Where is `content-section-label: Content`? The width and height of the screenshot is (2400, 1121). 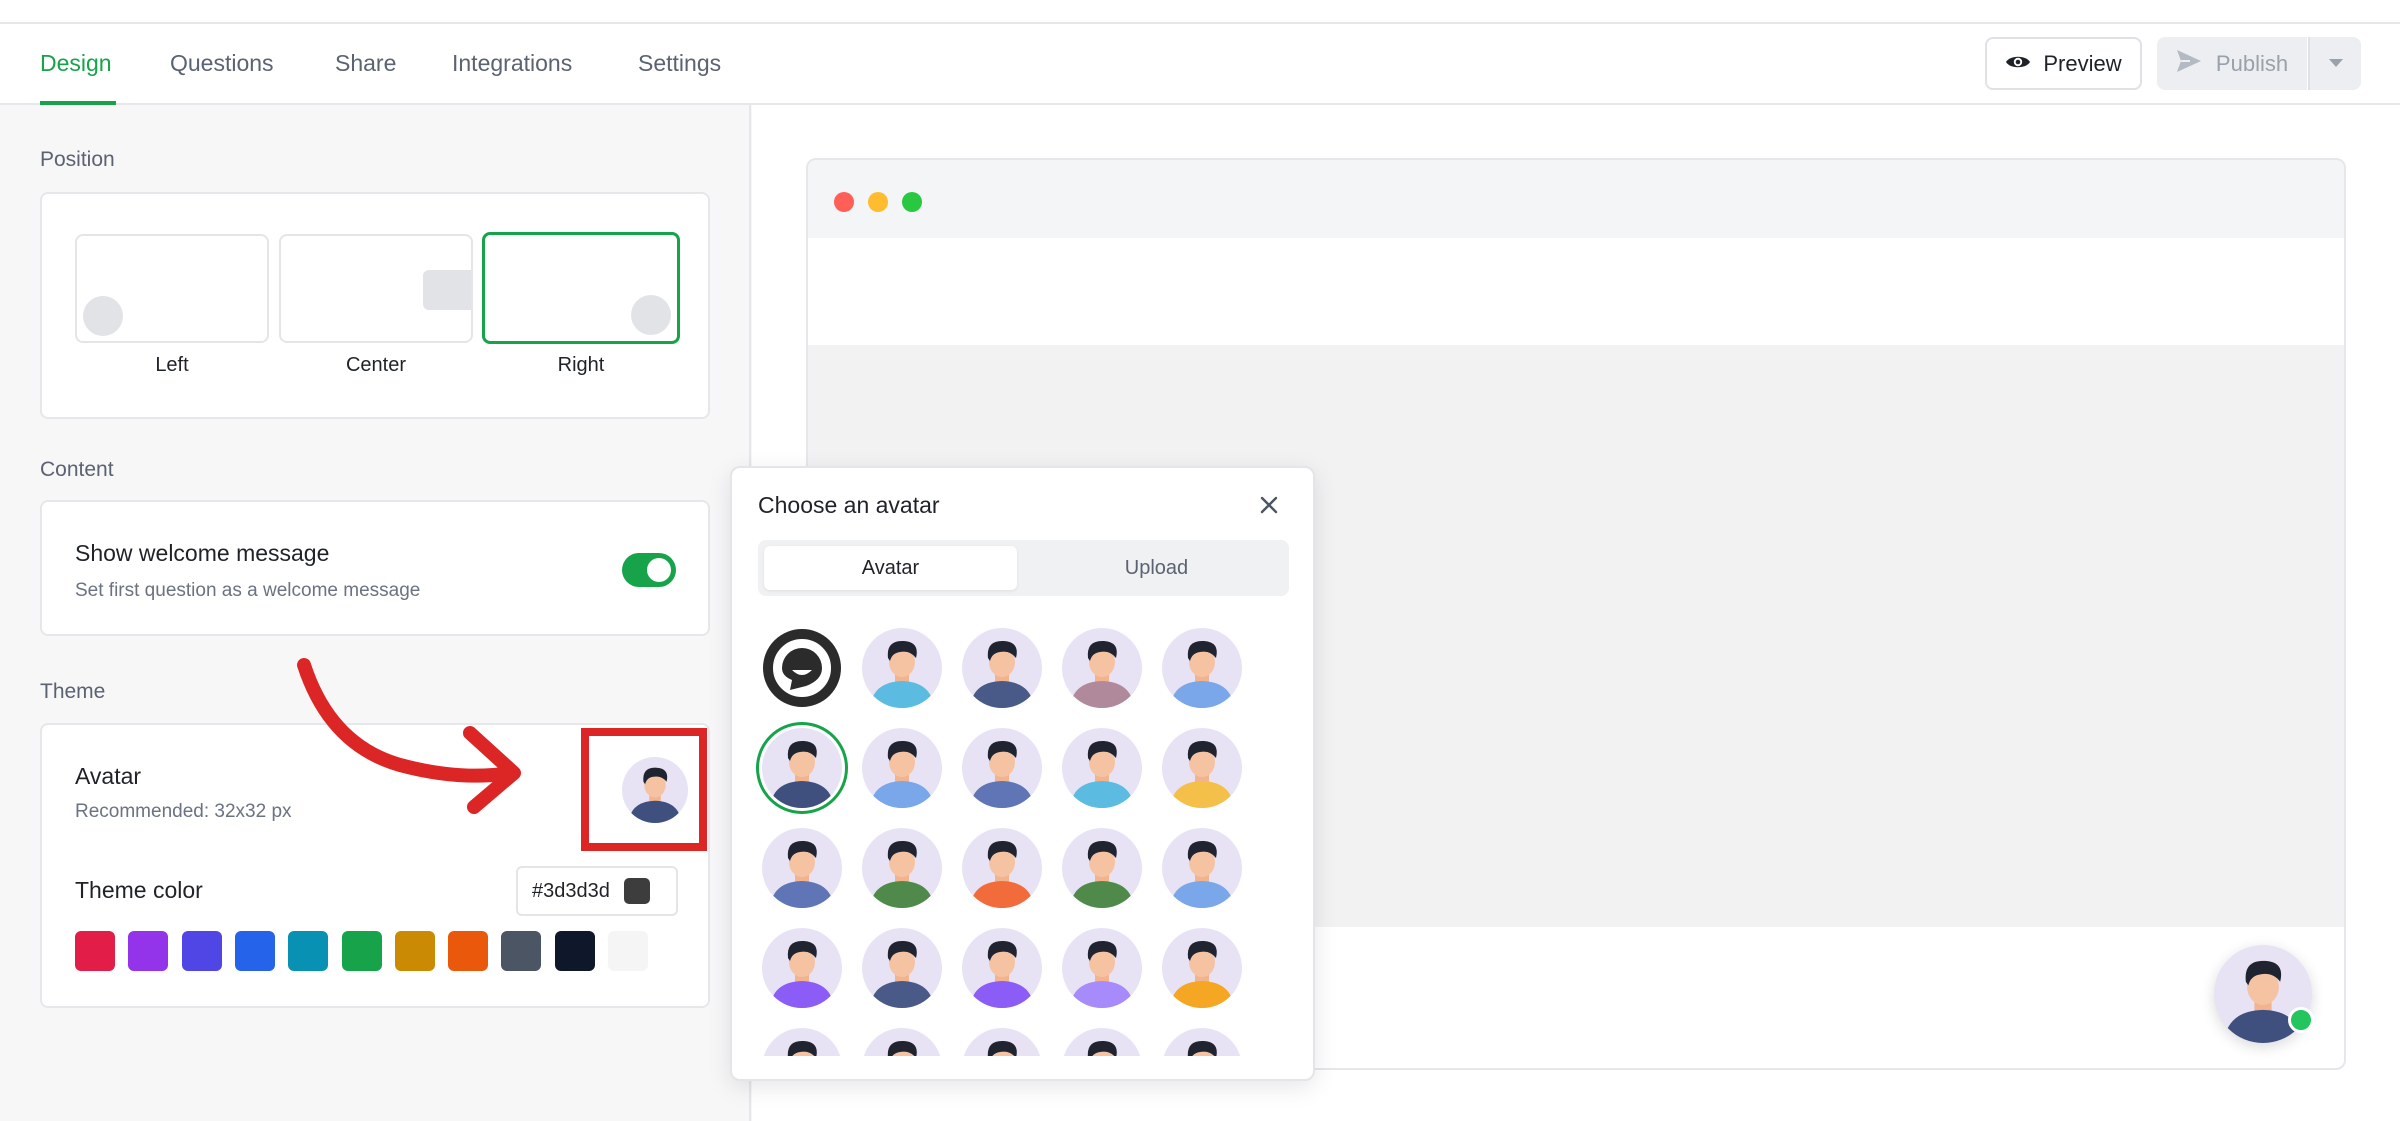 content-section-label: Content is located at coordinates (77, 469).